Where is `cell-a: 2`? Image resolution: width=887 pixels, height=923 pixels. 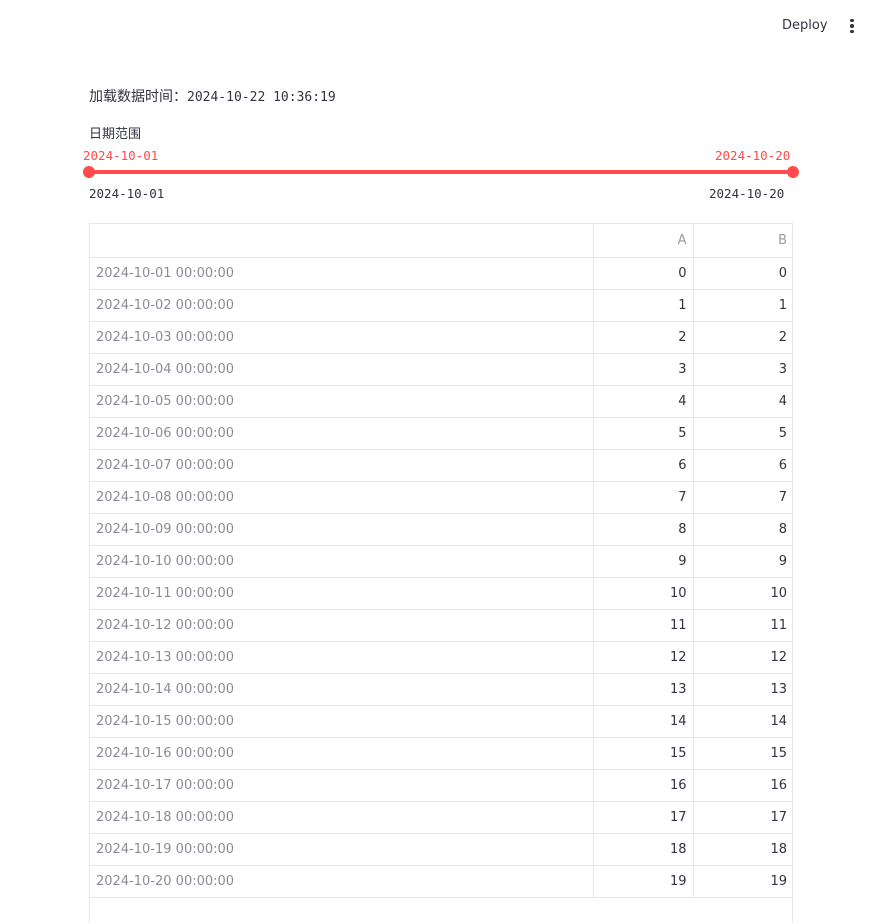
cell-a: 2 is located at coordinates (642, 337).